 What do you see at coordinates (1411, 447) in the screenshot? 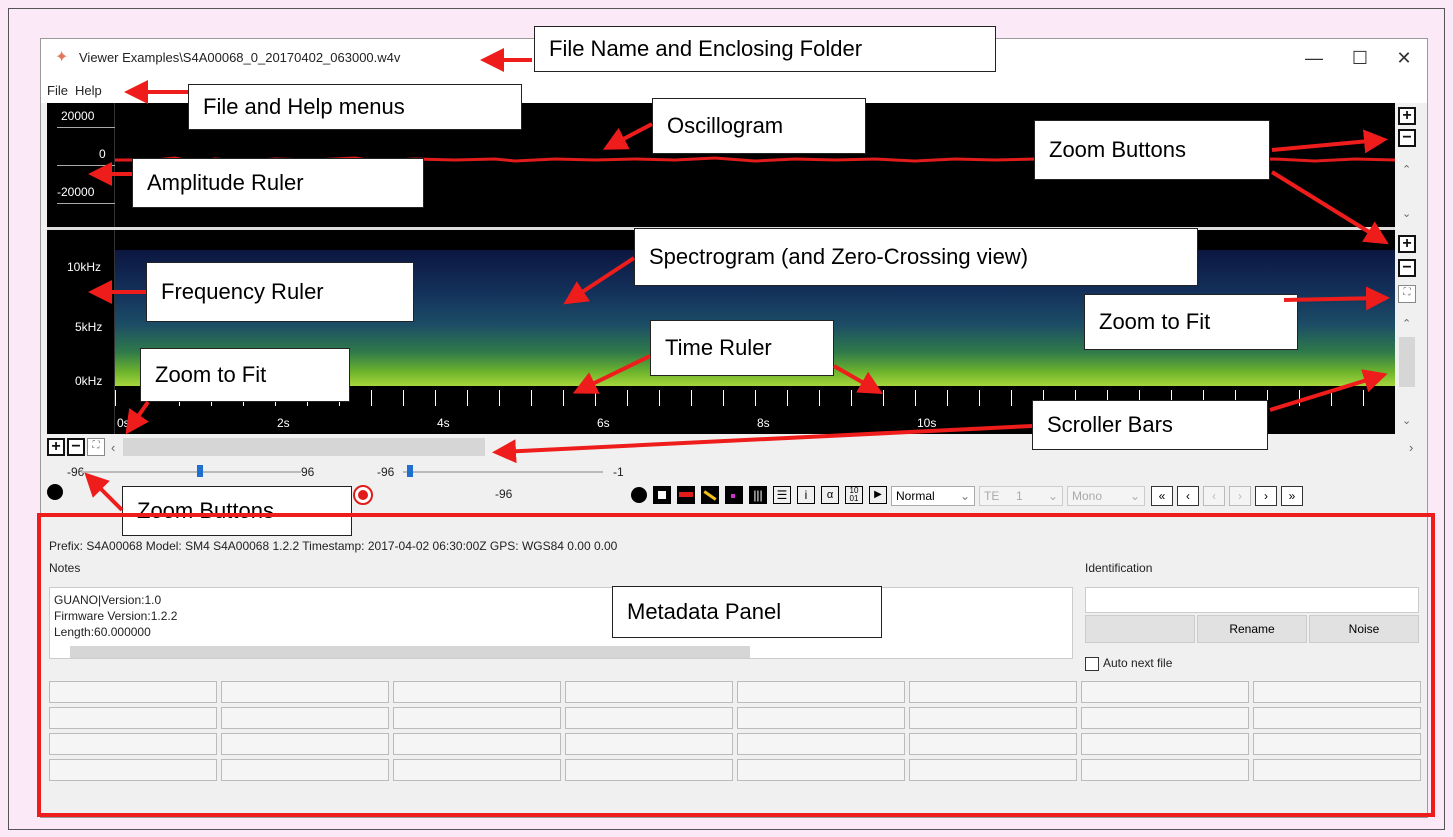
I see `scroll-right-icon: ›` at bounding box center [1411, 447].